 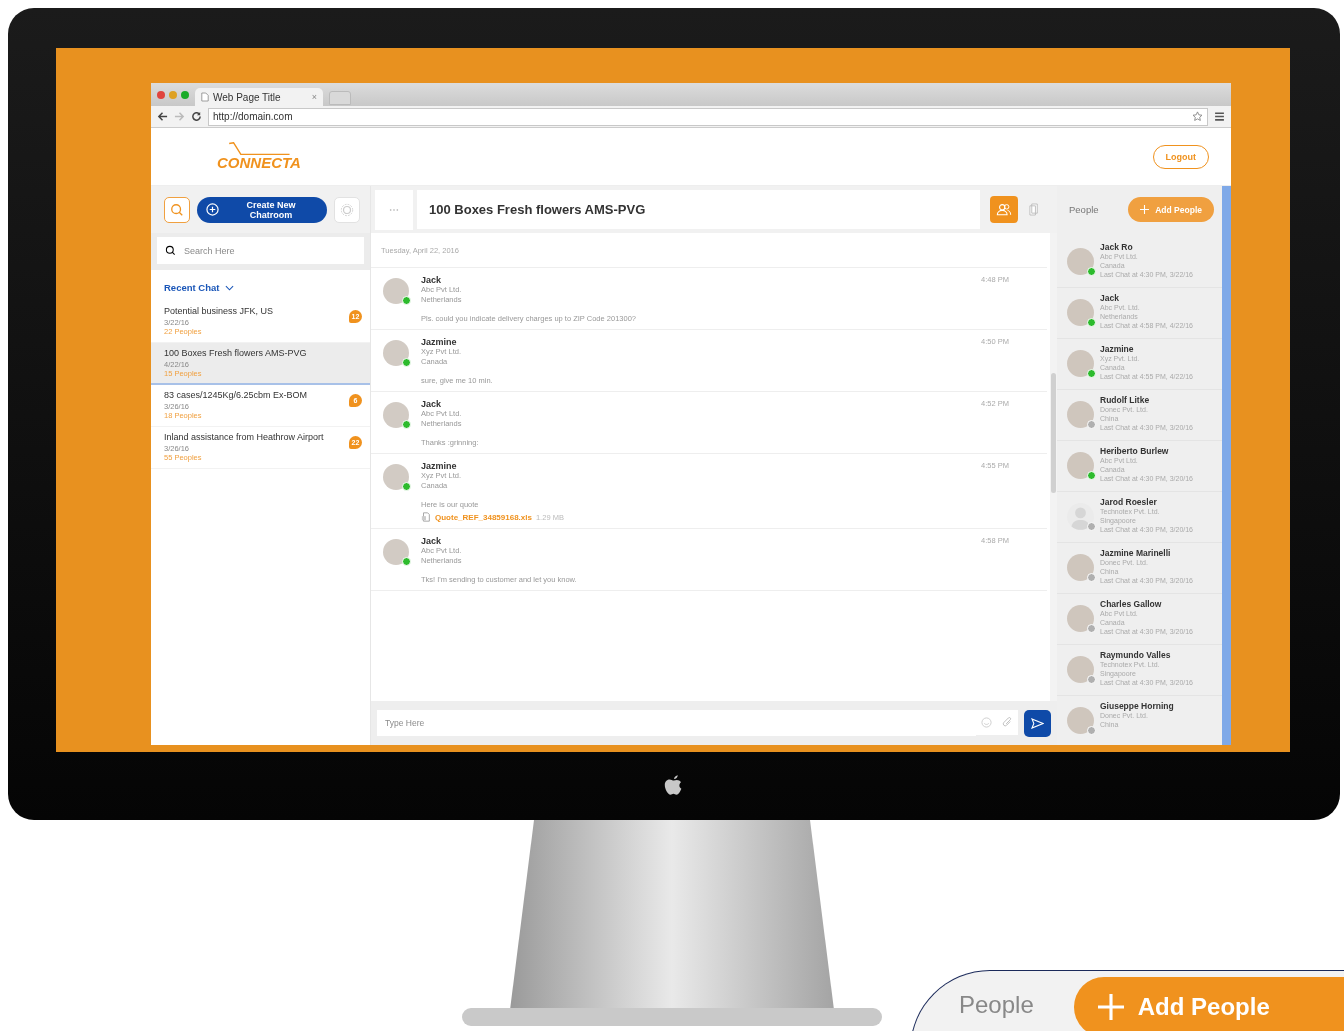 I want to click on send-icon, so click(x=1037, y=723).